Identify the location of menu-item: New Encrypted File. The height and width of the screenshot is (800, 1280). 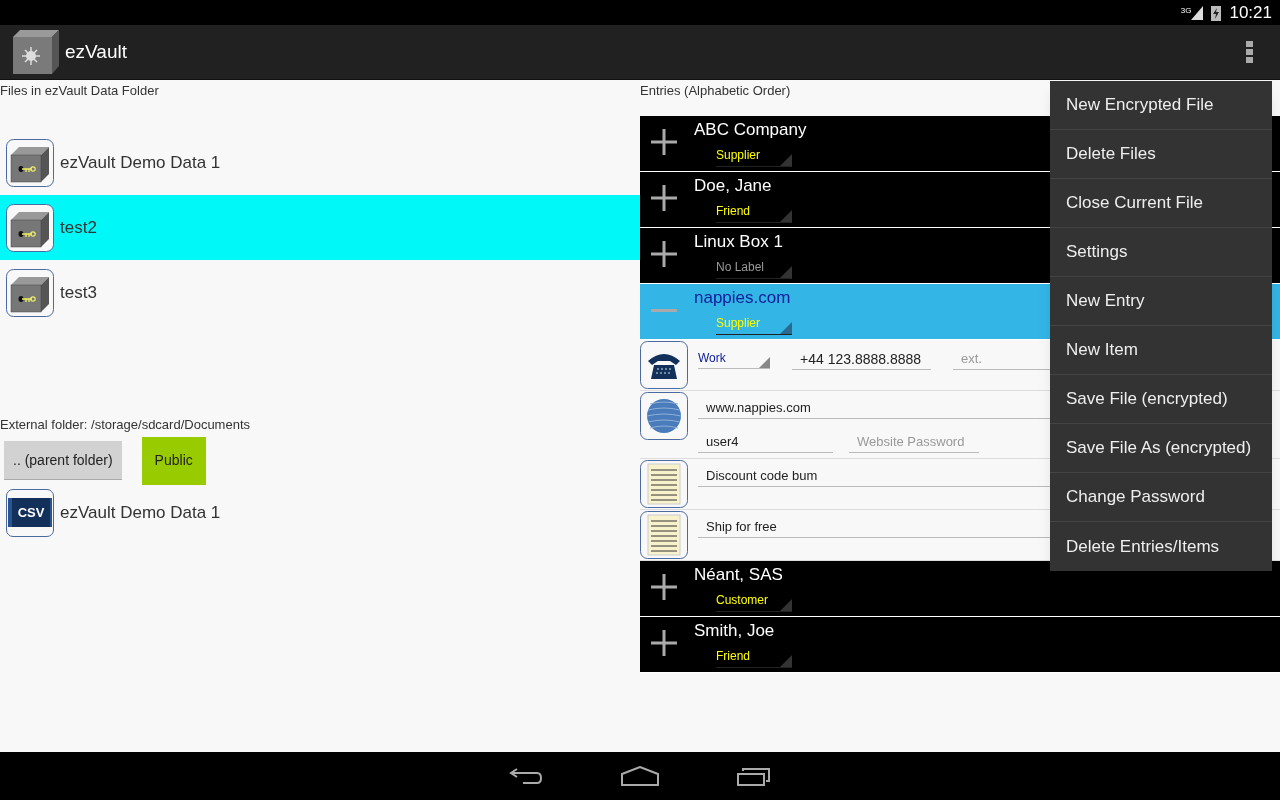
(1161, 105).